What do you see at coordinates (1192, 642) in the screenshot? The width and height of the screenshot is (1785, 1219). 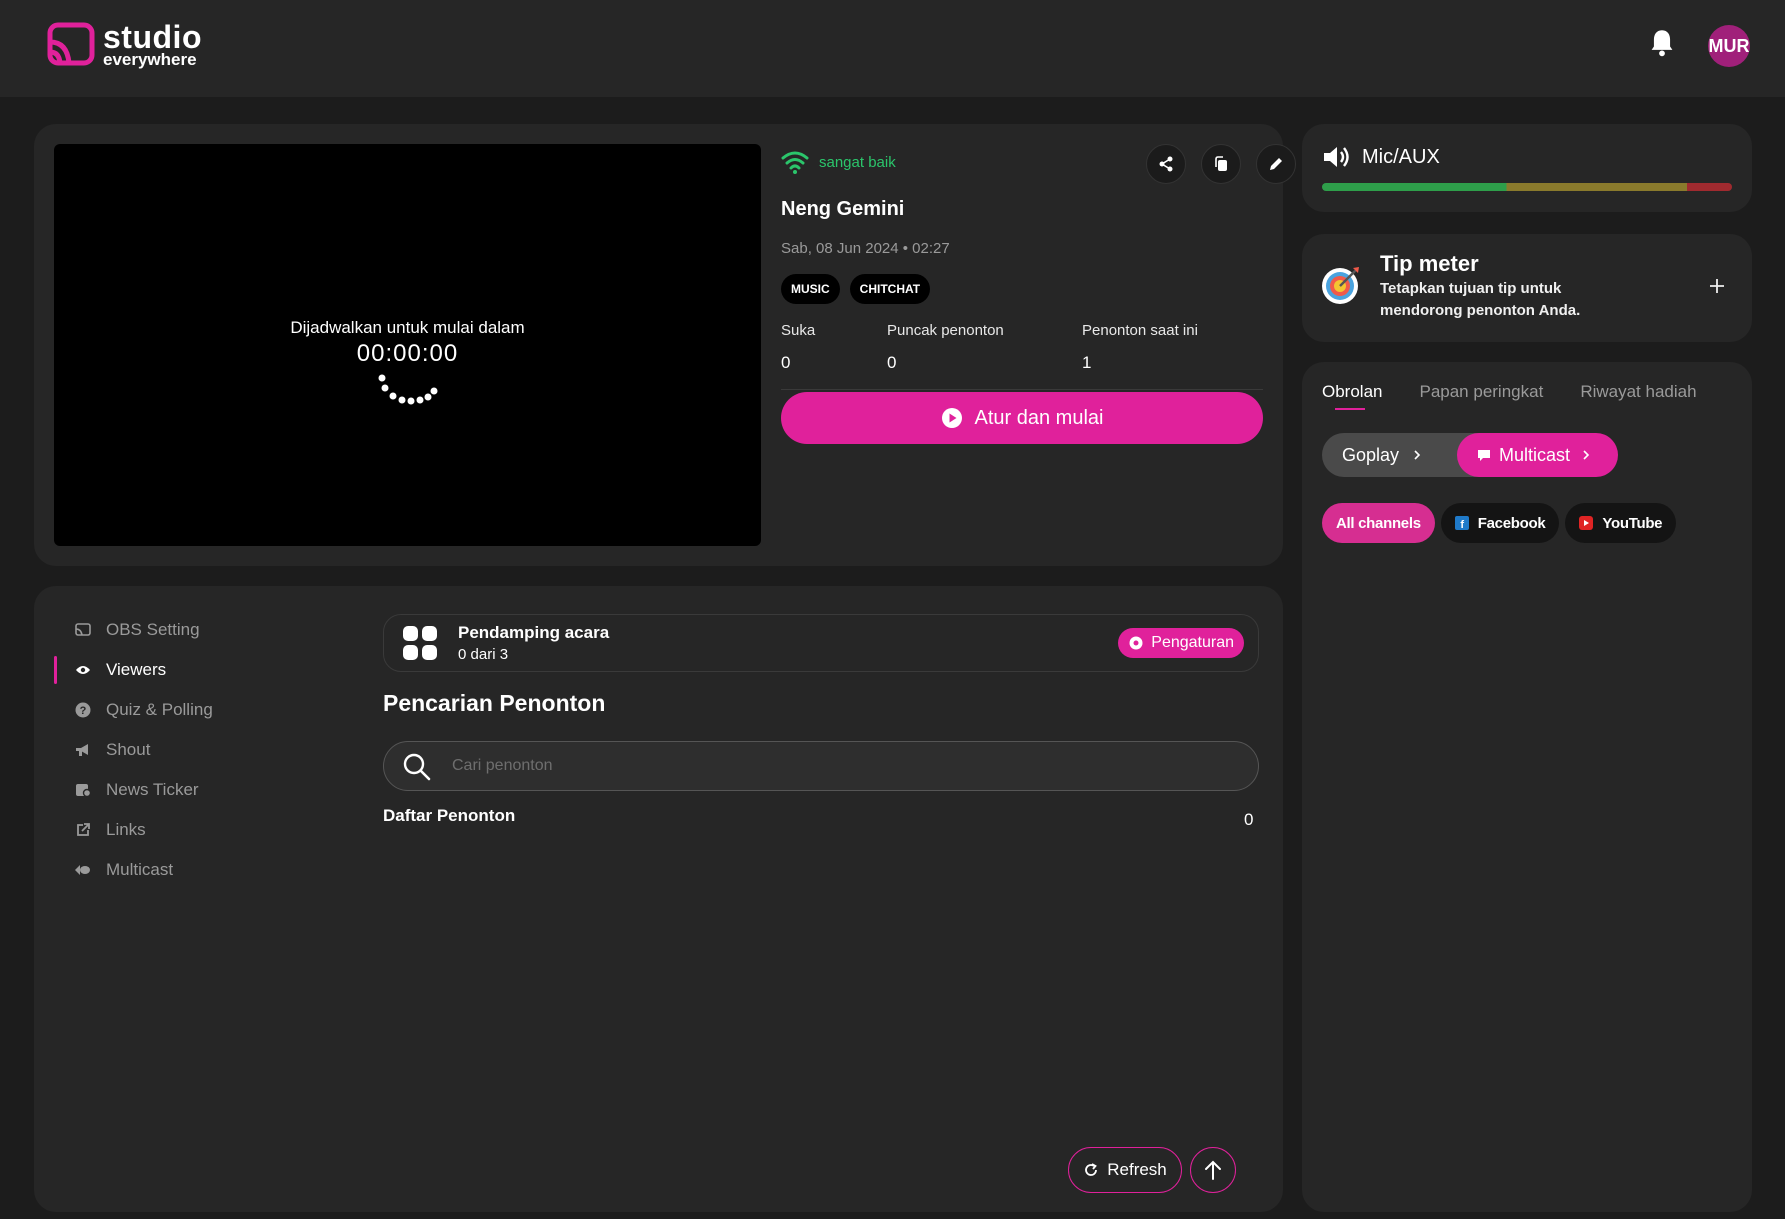 I see `settings-label: Pengaturan` at bounding box center [1192, 642].